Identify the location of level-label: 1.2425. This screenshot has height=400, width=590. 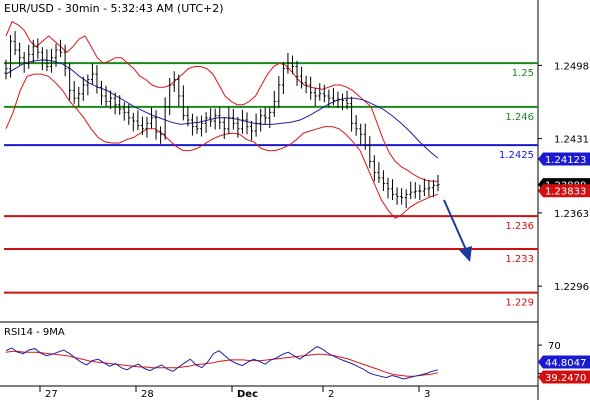
(516, 155).